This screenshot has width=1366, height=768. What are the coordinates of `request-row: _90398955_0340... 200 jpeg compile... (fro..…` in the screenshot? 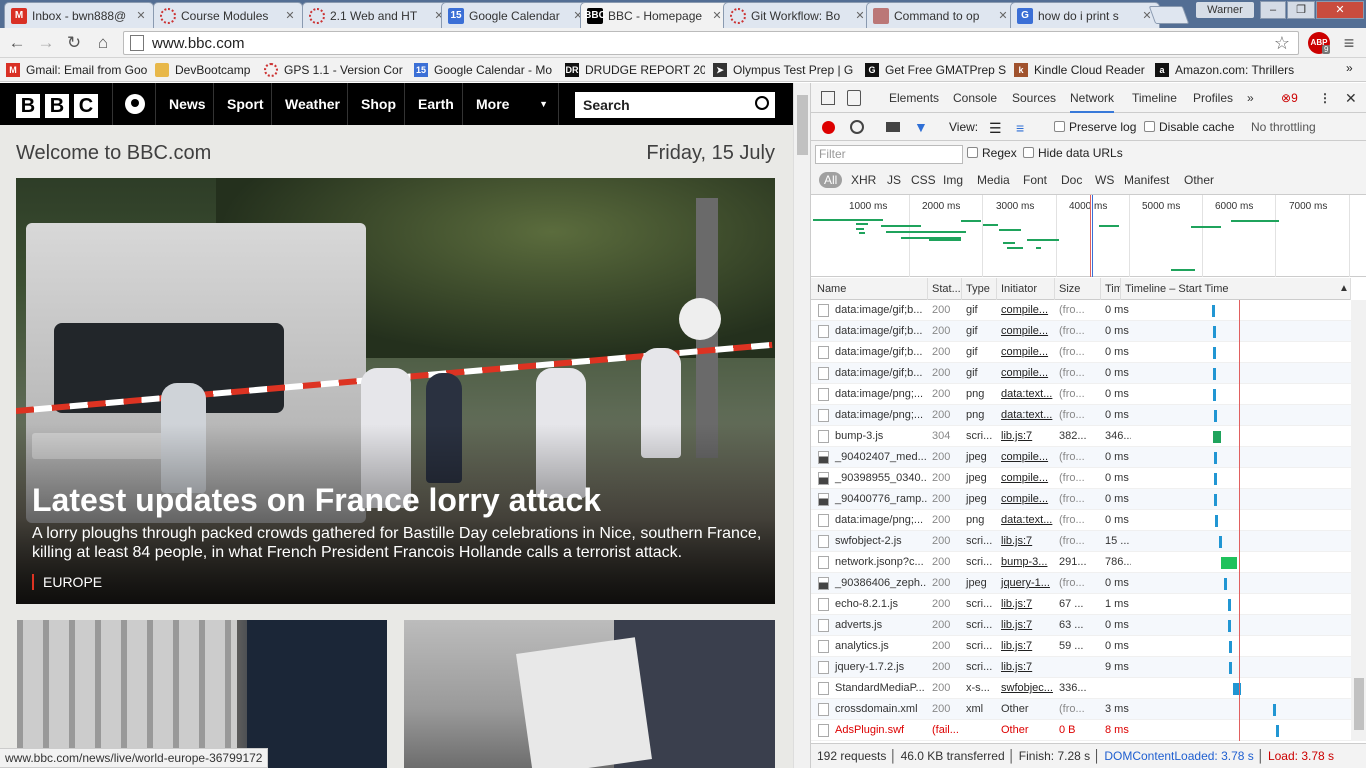 It's located at (1081, 478).